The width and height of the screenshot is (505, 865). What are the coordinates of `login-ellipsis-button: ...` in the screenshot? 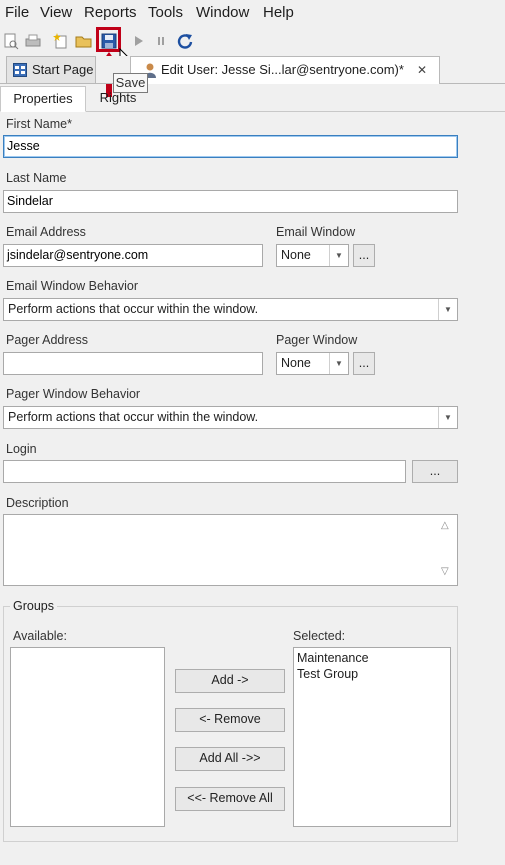 It's located at (435, 471).